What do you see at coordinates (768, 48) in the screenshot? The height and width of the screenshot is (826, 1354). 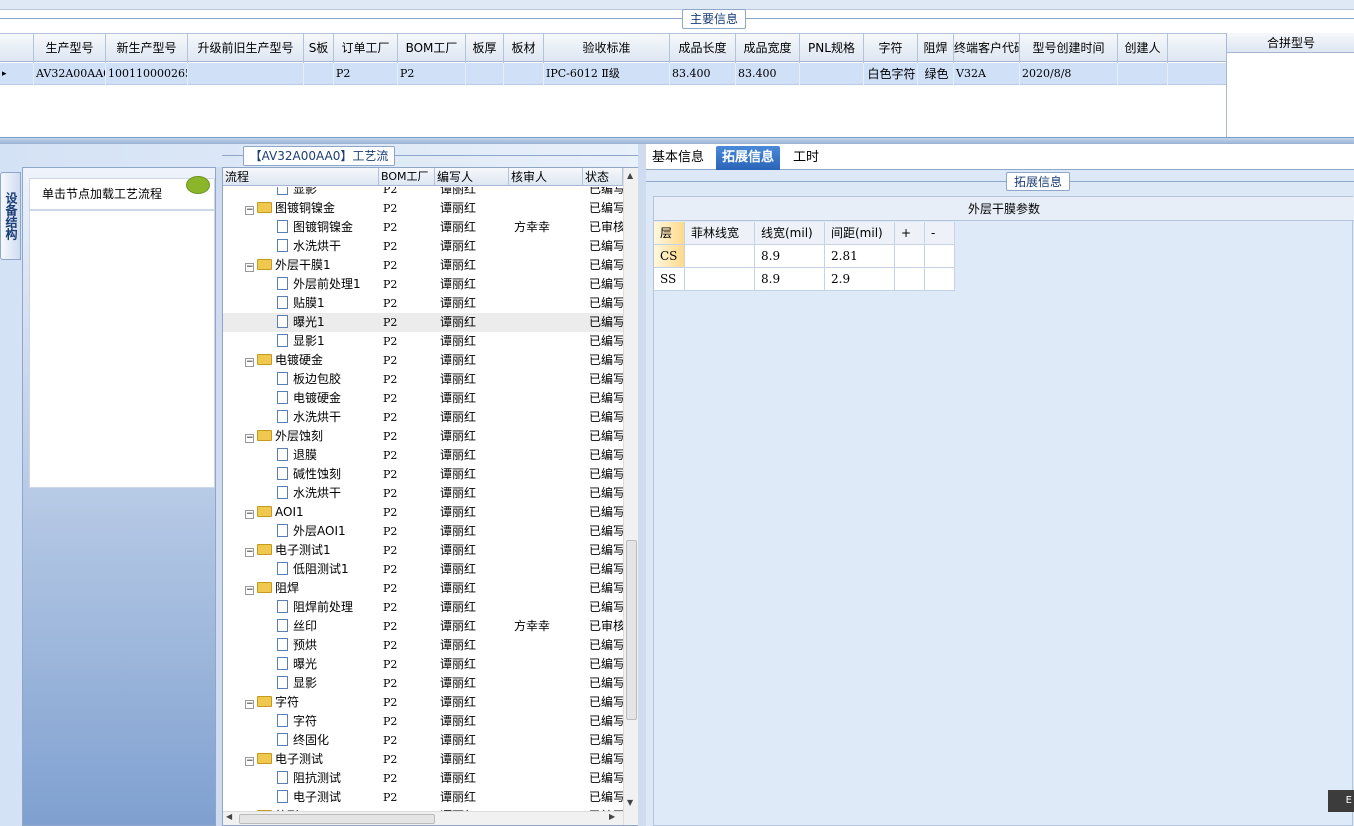 I see `column-header: 成品宽度` at bounding box center [768, 48].